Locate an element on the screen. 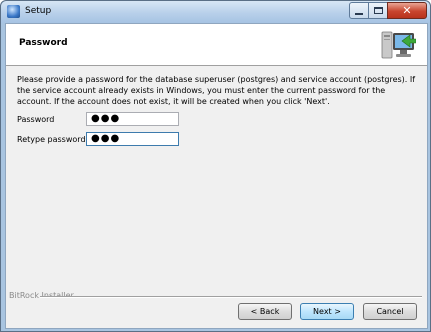  wizard-header: Password is located at coordinates (216, 45).